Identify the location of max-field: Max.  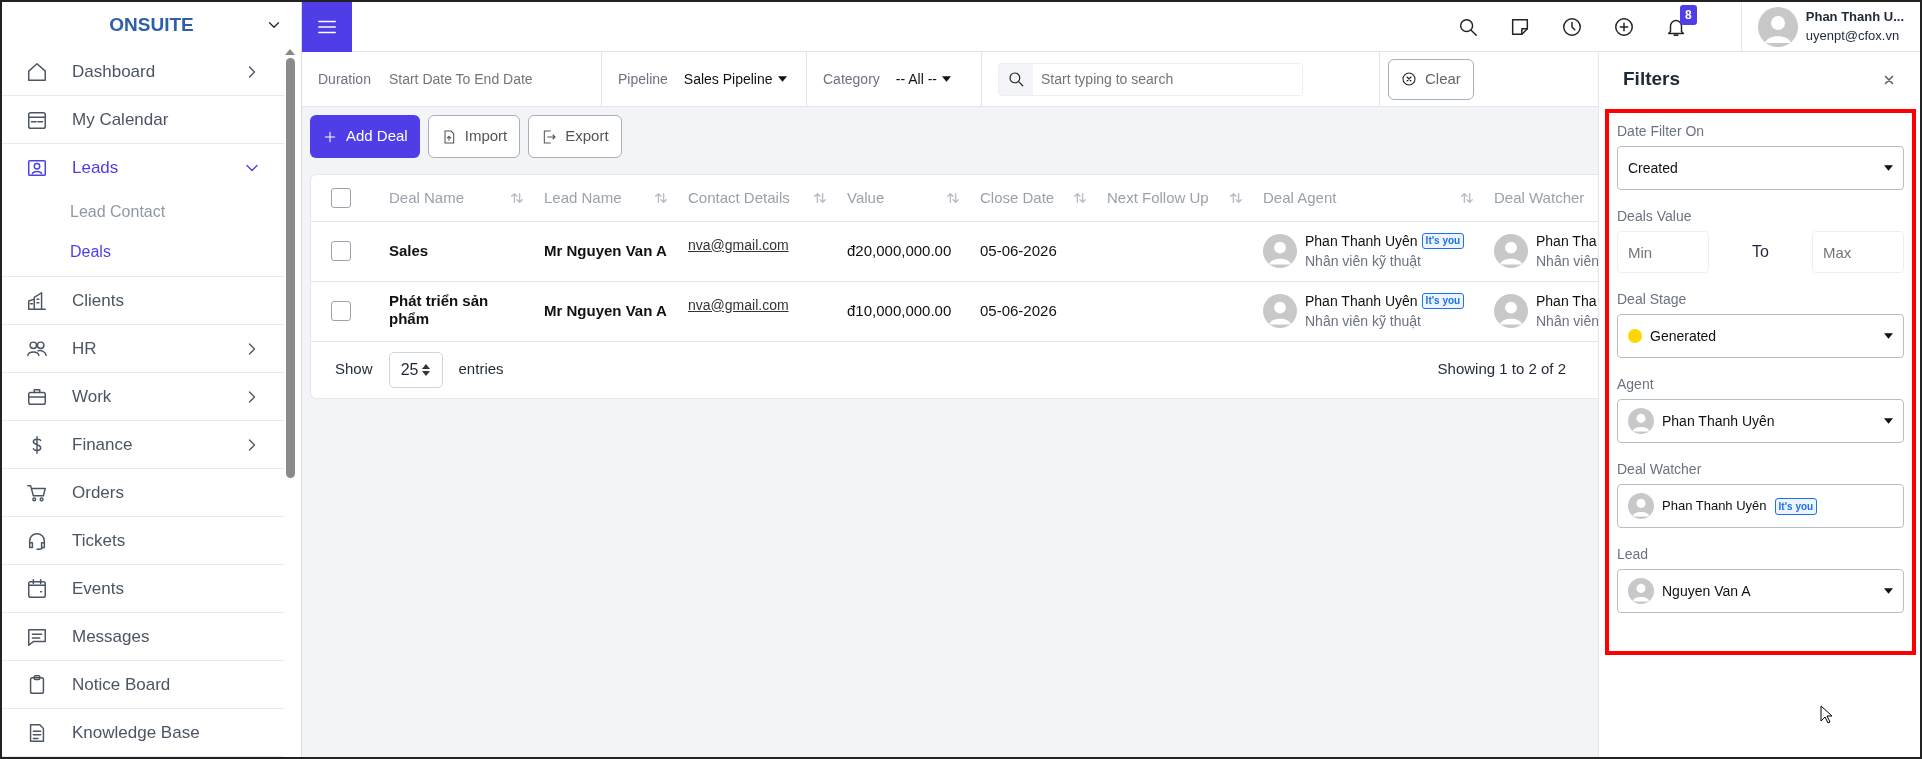
(1858, 252).